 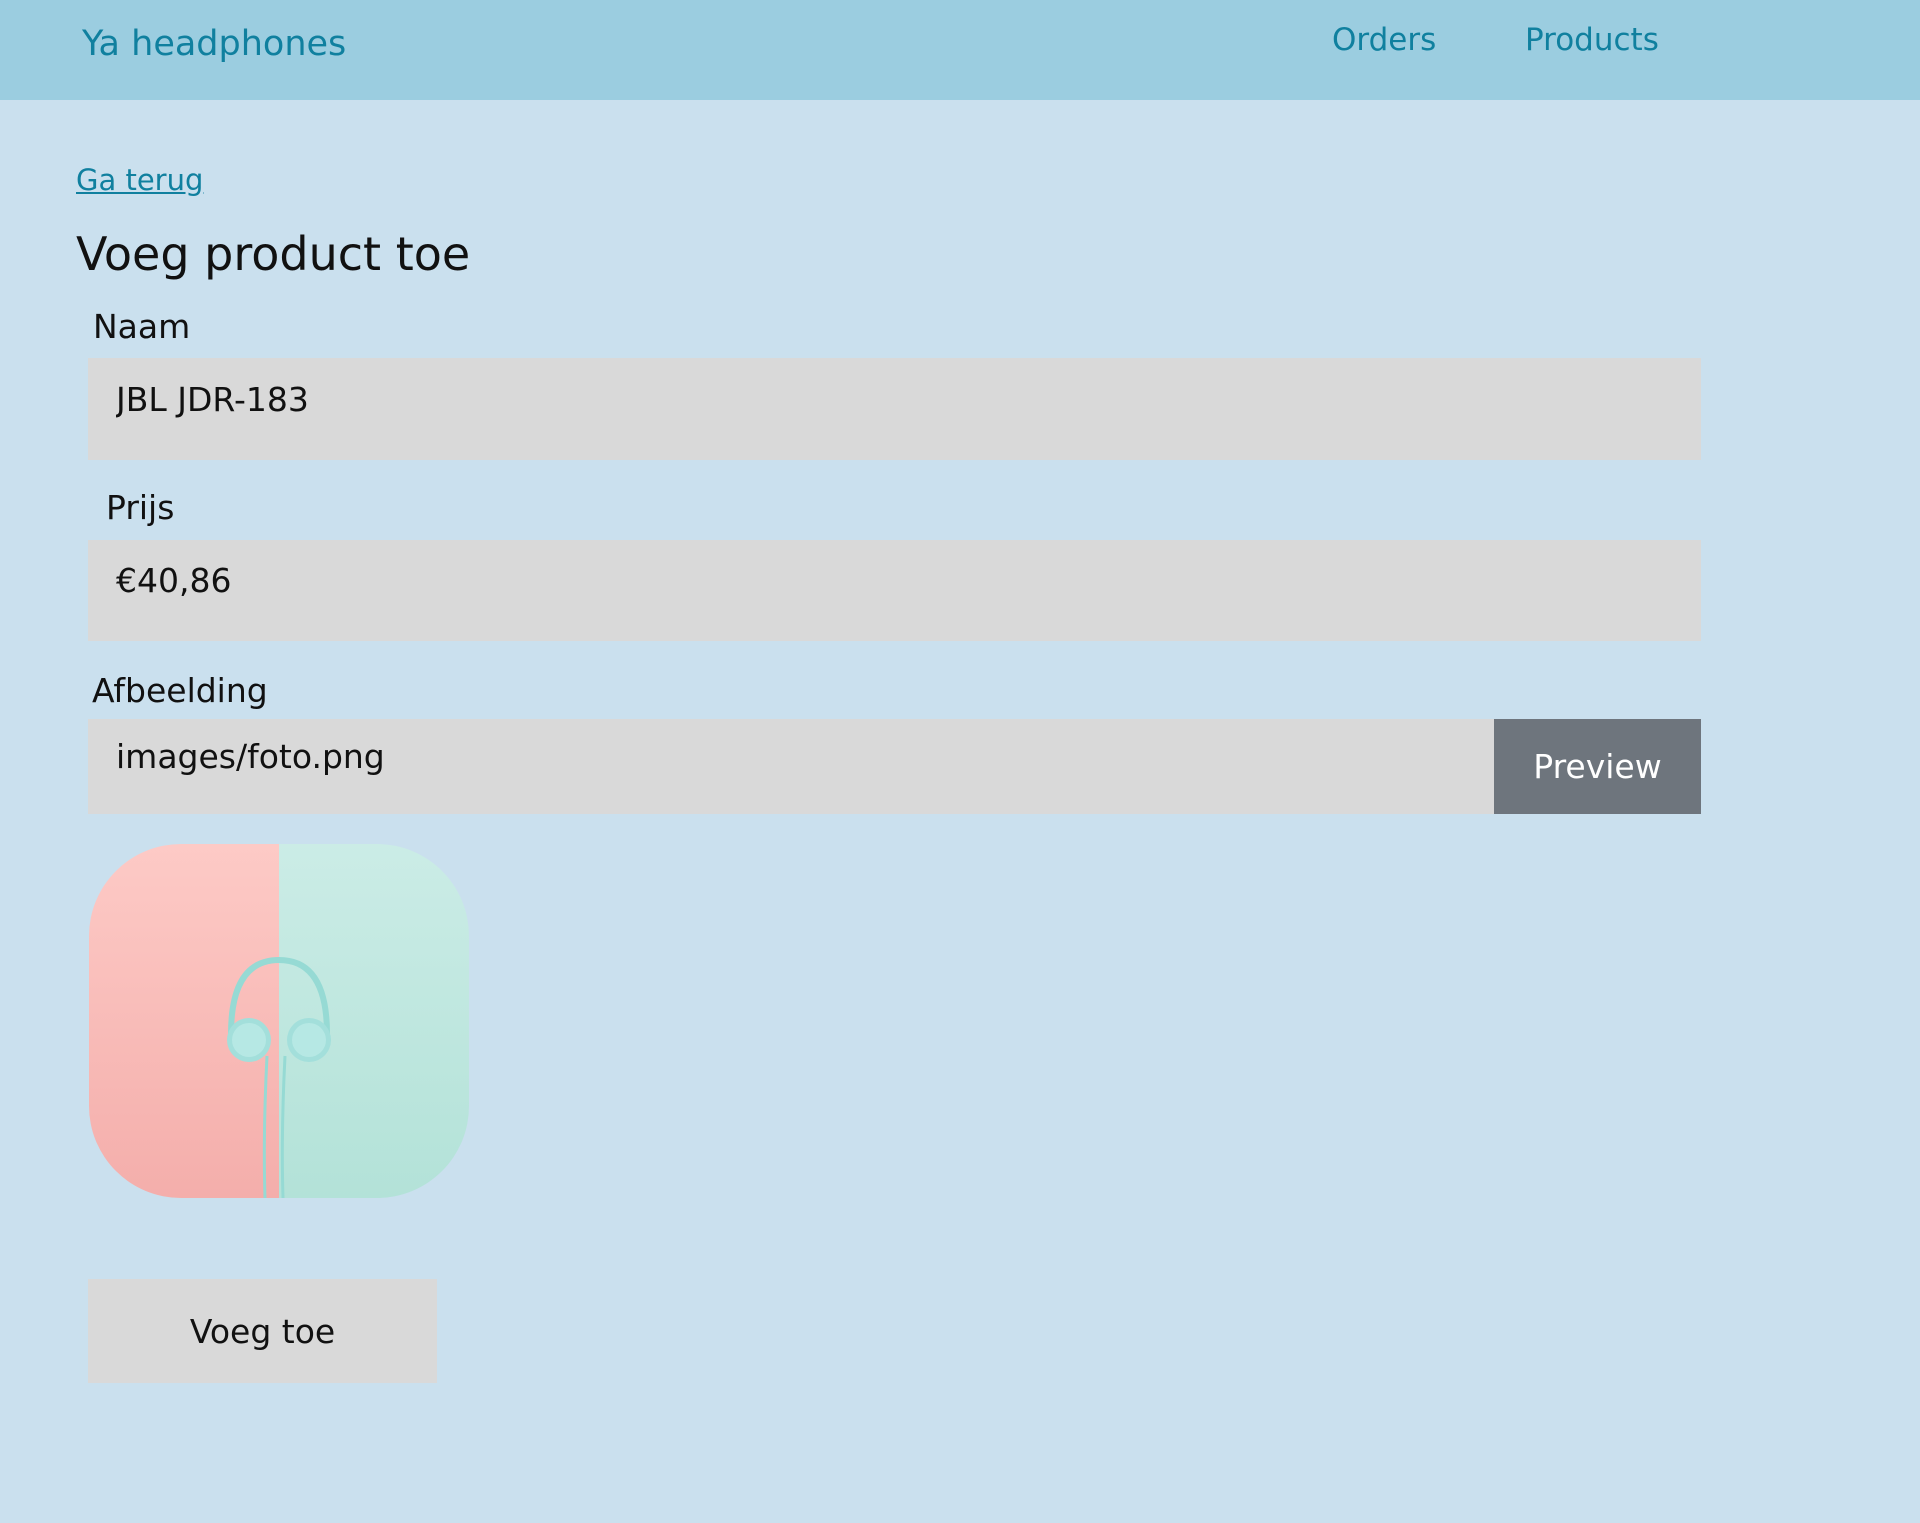 I want to click on product-preview-image, so click(x=279, y=1021).